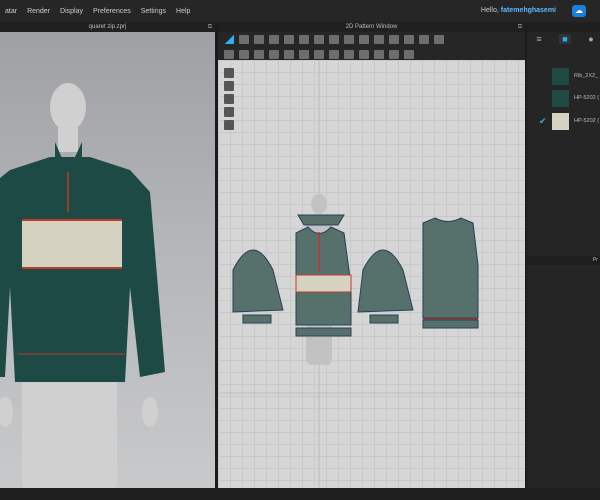 This screenshot has height=500, width=600. I want to click on buttonhole-tool, so click(334, 54).